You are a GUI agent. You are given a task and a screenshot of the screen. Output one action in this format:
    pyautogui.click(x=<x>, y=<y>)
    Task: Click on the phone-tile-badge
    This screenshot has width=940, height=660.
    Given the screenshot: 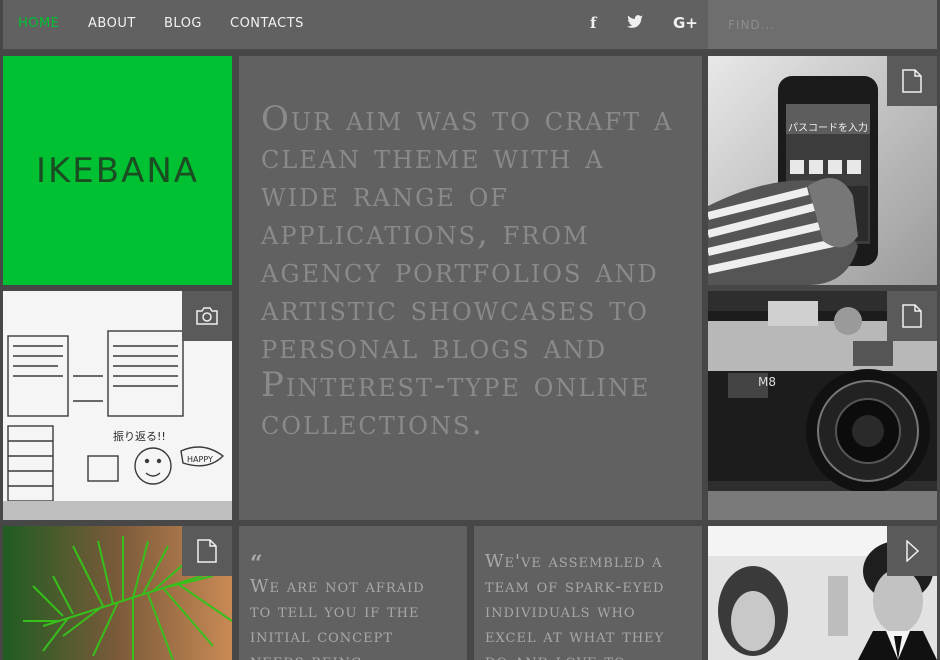 What is the action you would take?
    pyautogui.click(x=912, y=81)
    